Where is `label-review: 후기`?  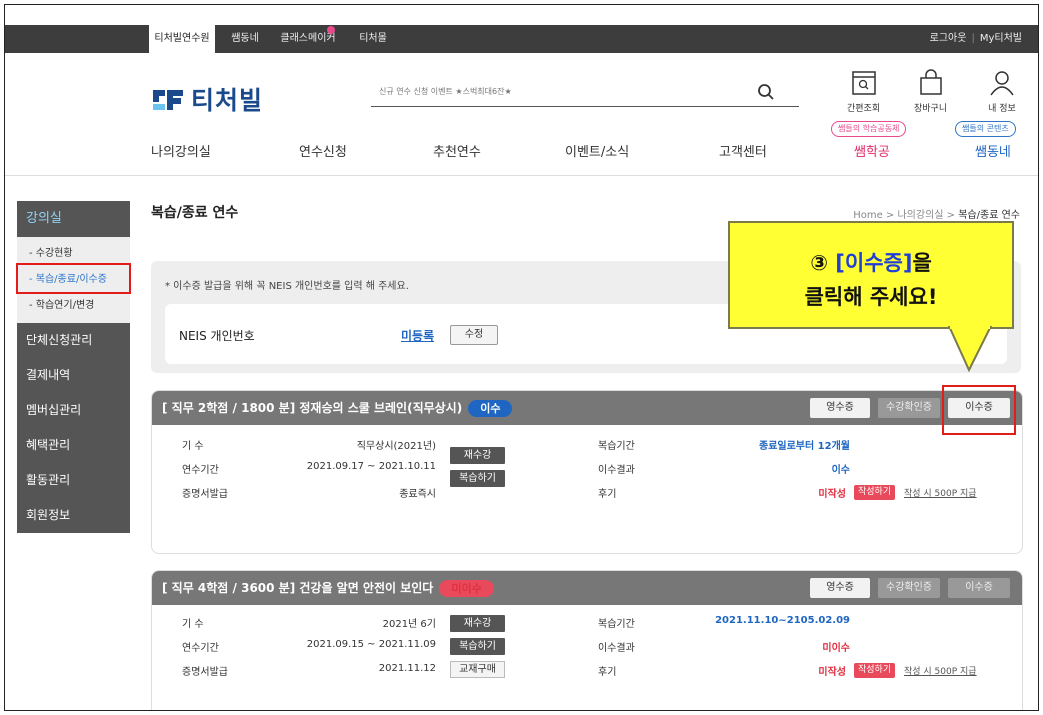 label-review: 후기 is located at coordinates (607, 672).